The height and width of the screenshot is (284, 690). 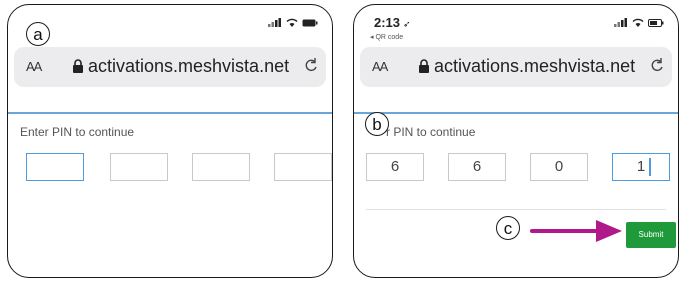 I want to click on callout-c: c, so click(x=508, y=228).